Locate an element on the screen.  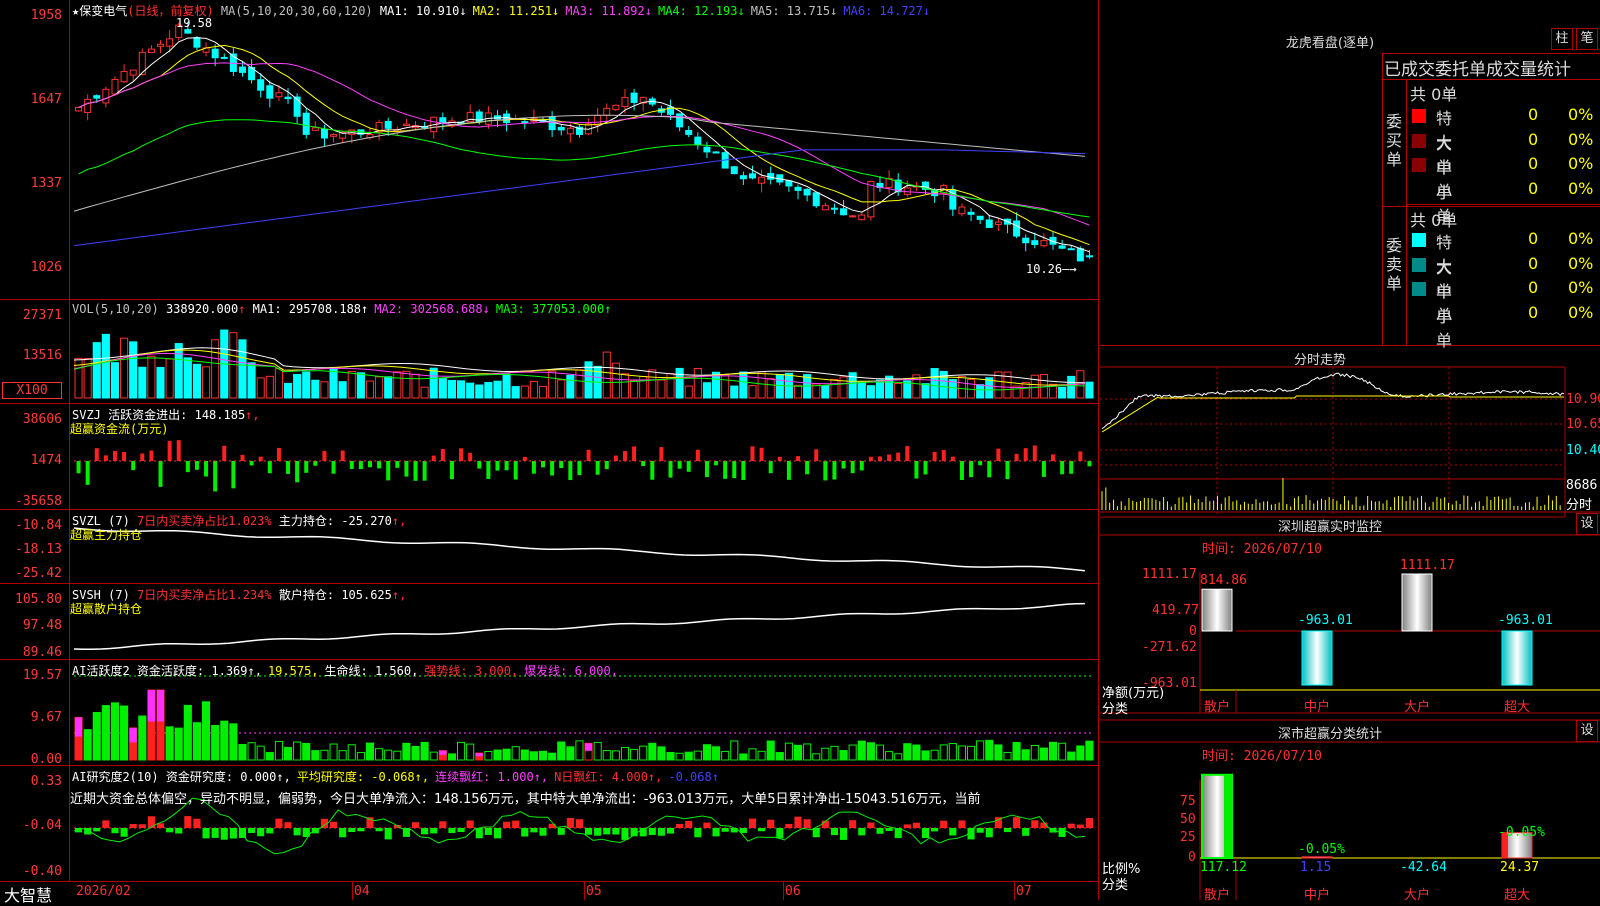
buy-pct-2: 0% is located at coordinates (1581, 139).